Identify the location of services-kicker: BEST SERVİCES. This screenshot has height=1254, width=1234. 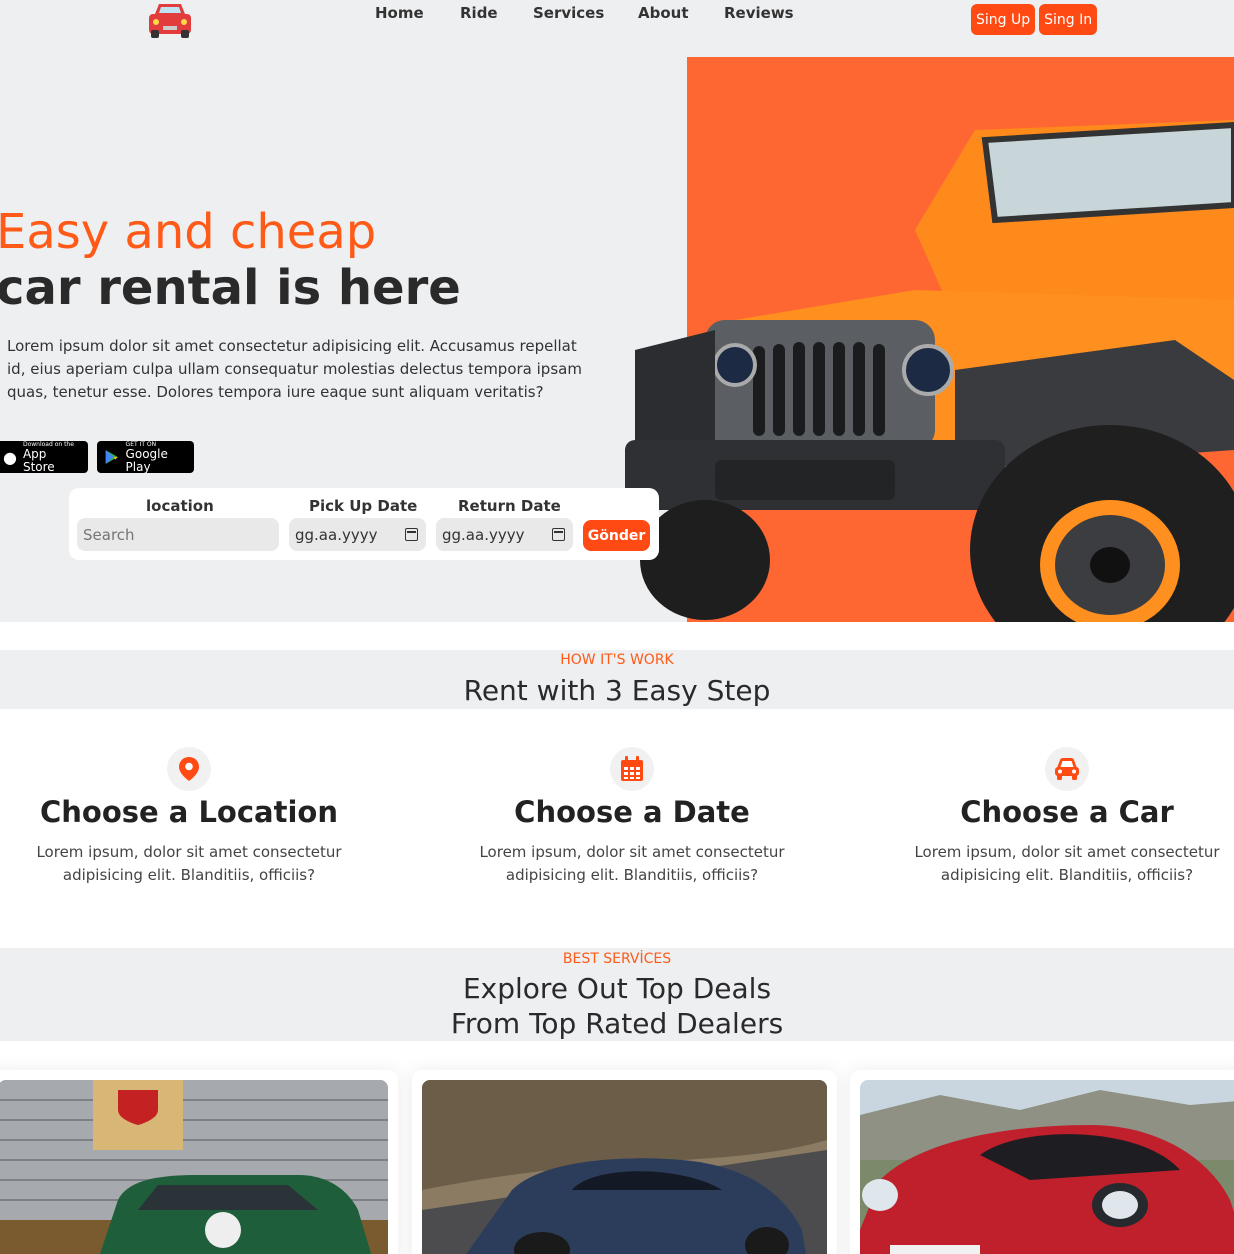
(617, 959).